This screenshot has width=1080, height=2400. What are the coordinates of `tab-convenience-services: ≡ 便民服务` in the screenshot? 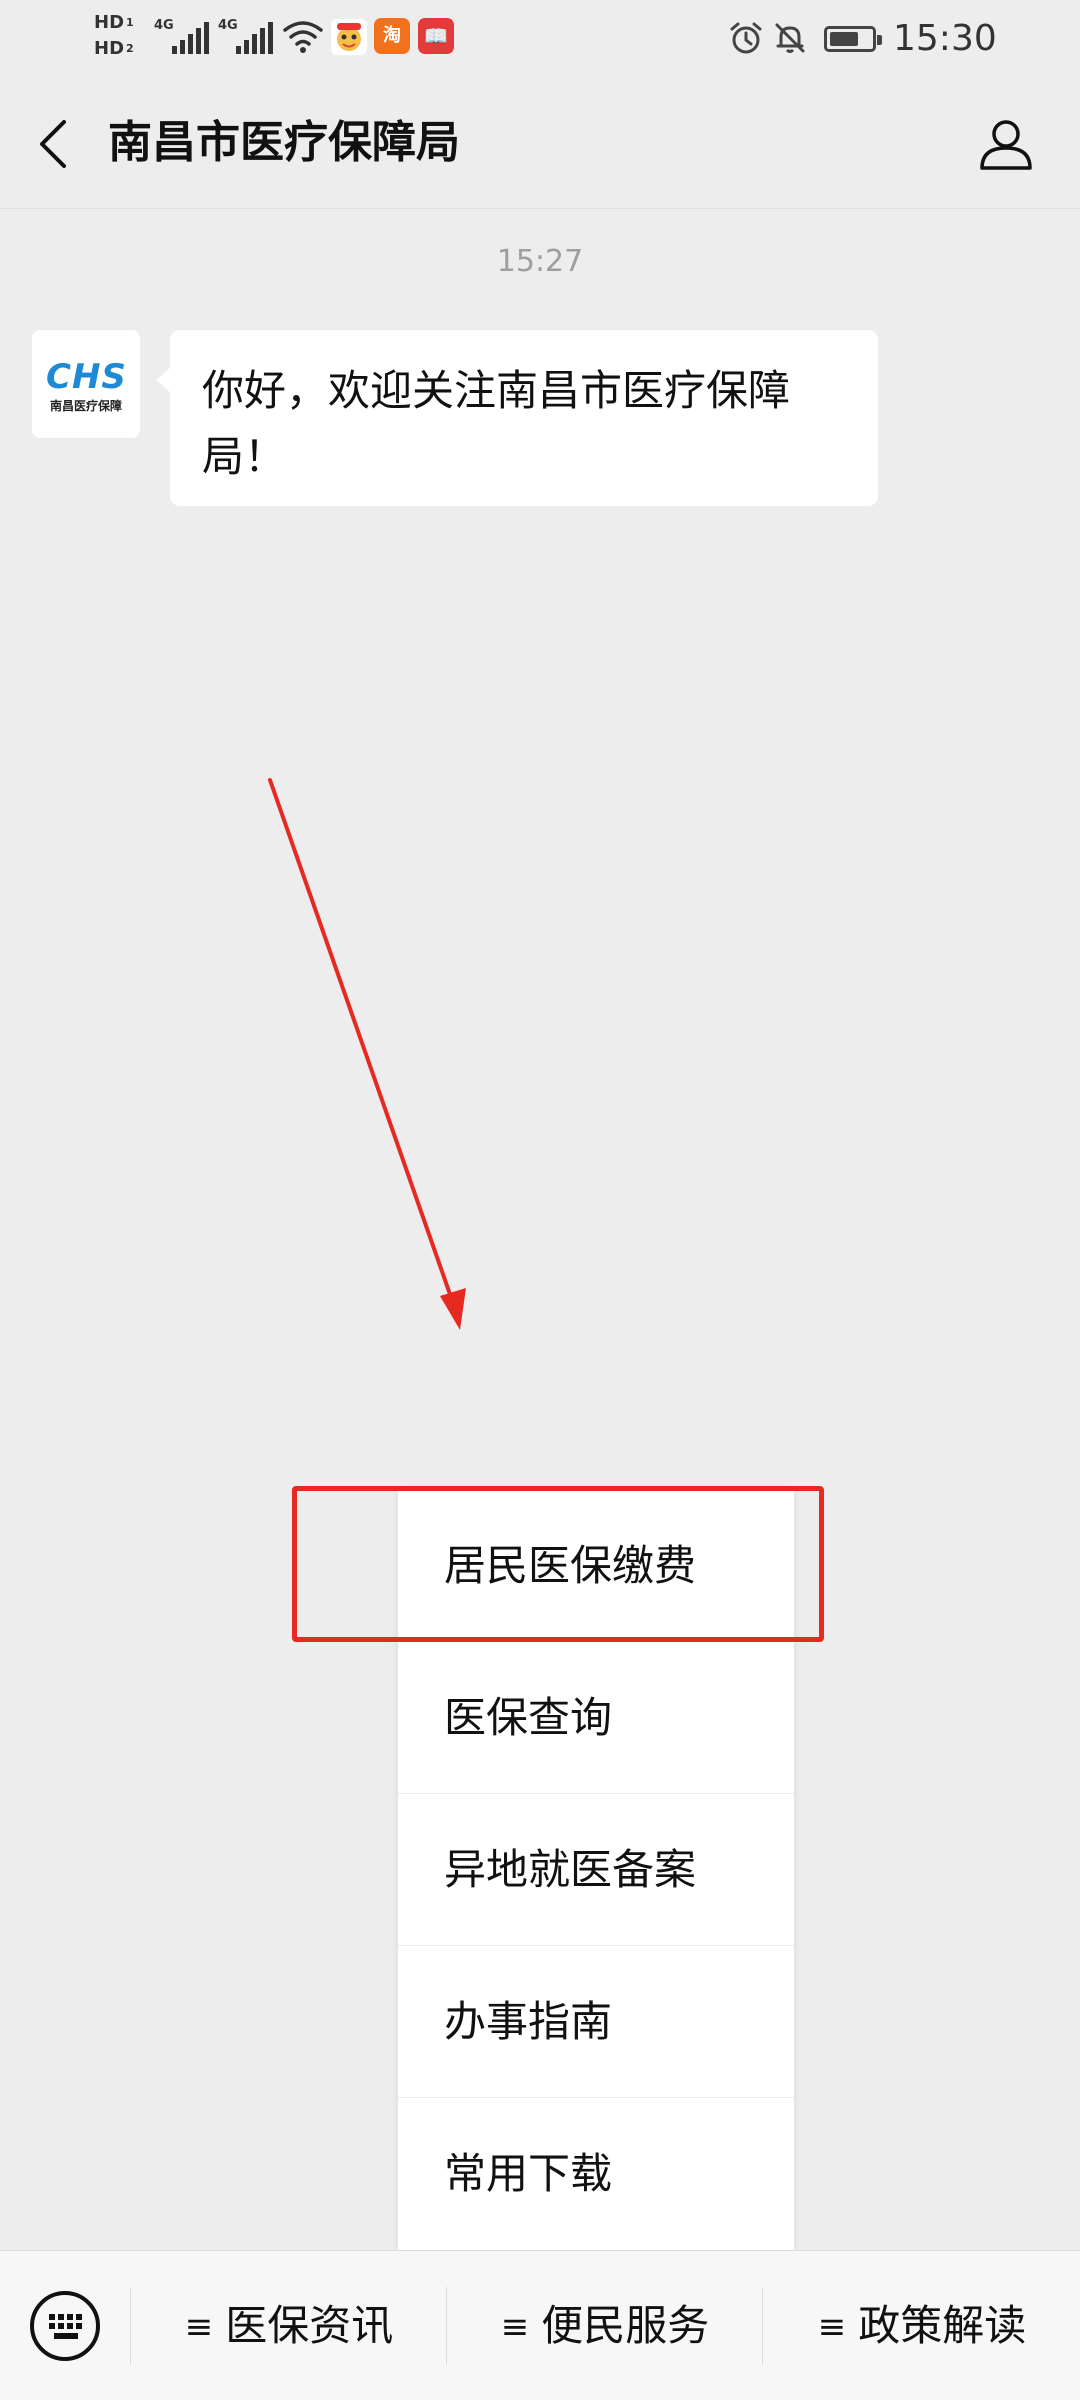 It's located at (605, 2325).